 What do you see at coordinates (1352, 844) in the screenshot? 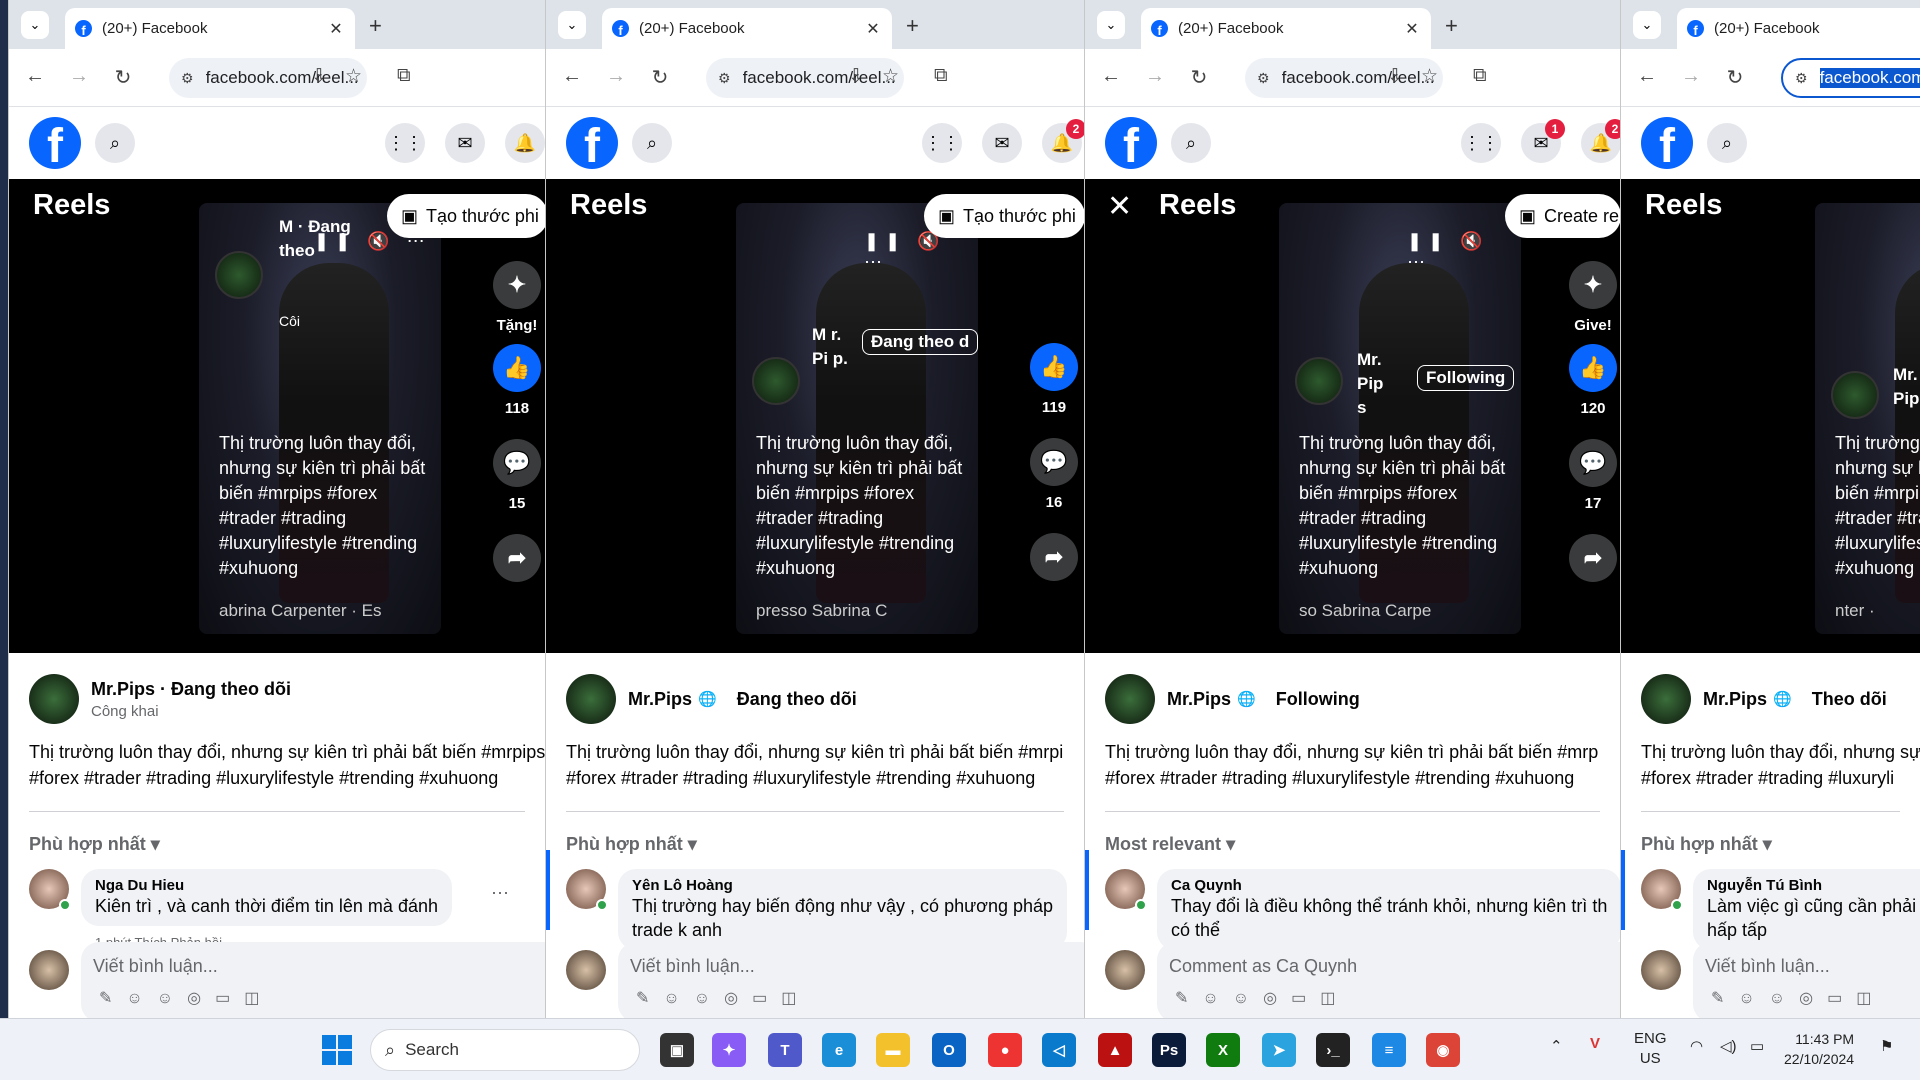
I see `comment-sort-dropdown: Most relevant ▾` at bounding box center [1352, 844].